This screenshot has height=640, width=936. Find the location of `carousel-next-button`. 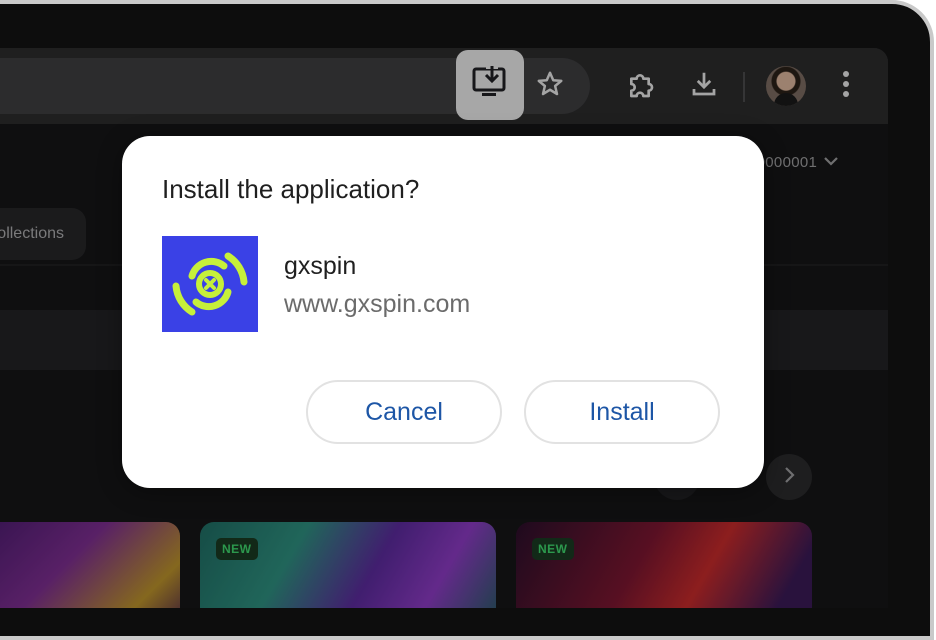

carousel-next-button is located at coordinates (789, 477).